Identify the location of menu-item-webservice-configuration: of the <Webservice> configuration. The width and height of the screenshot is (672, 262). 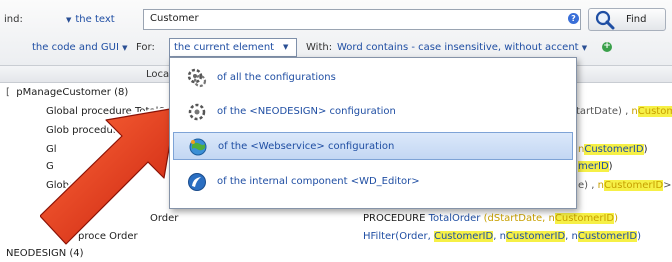
(373, 146).